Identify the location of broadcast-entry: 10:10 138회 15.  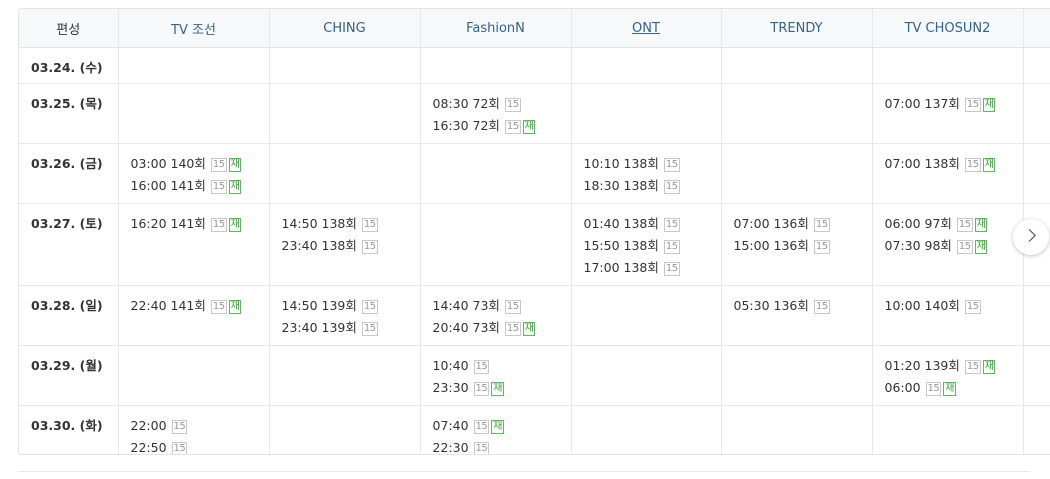
(652, 164).